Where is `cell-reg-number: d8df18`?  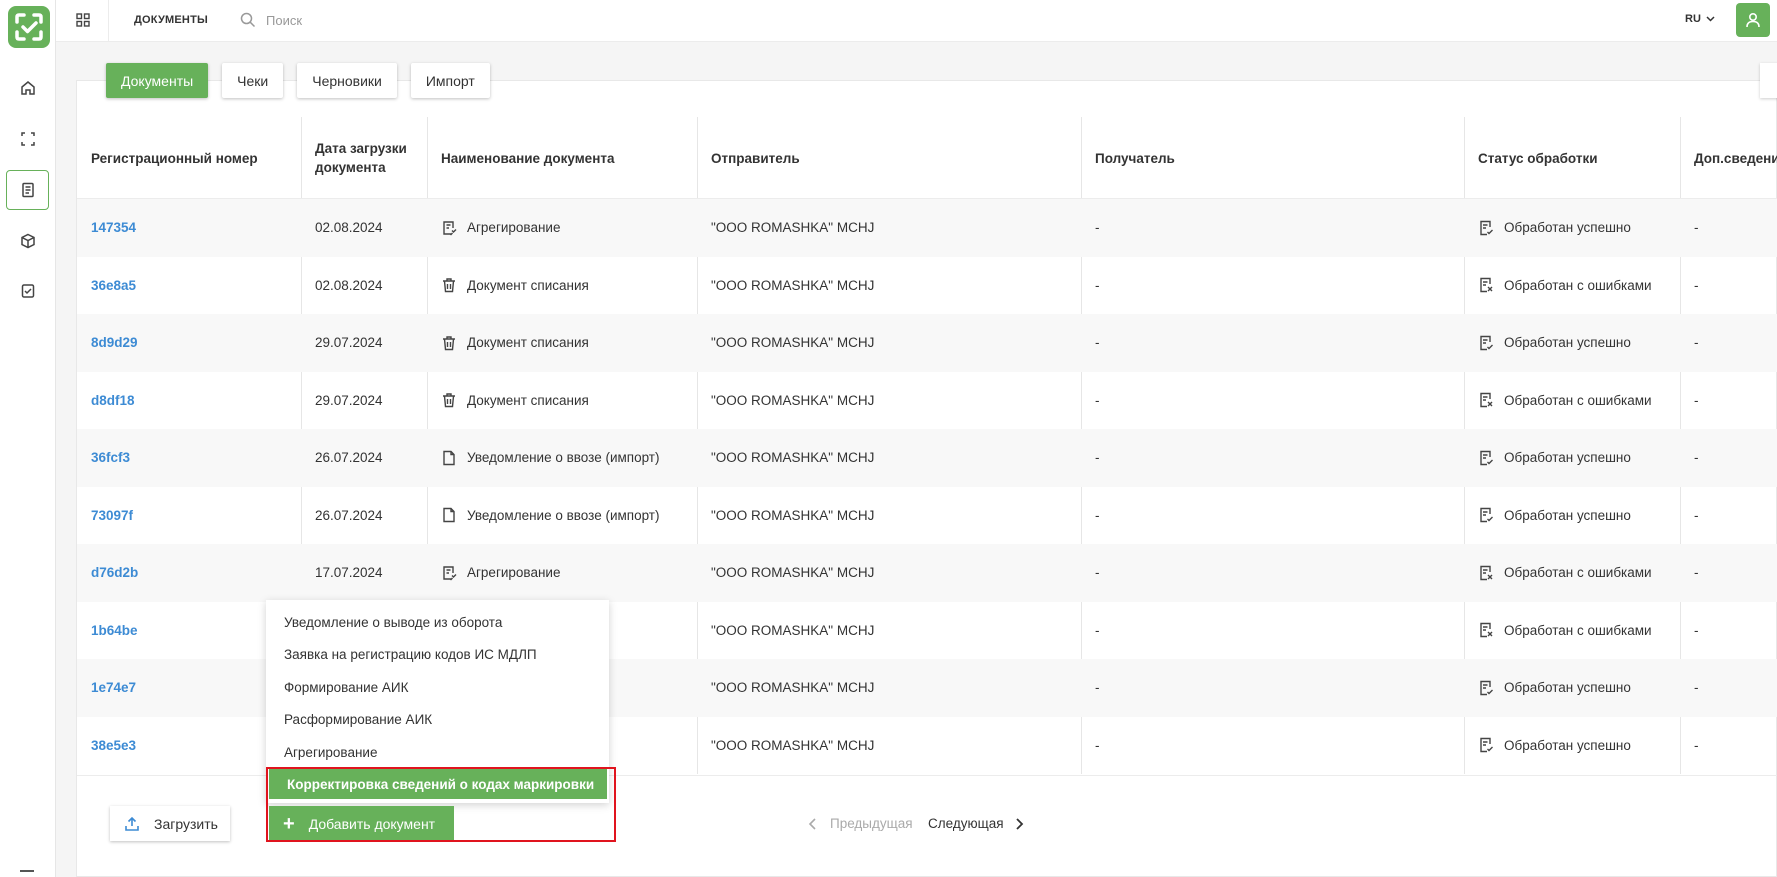 cell-reg-number: d8df18 is located at coordinates (106, 401).